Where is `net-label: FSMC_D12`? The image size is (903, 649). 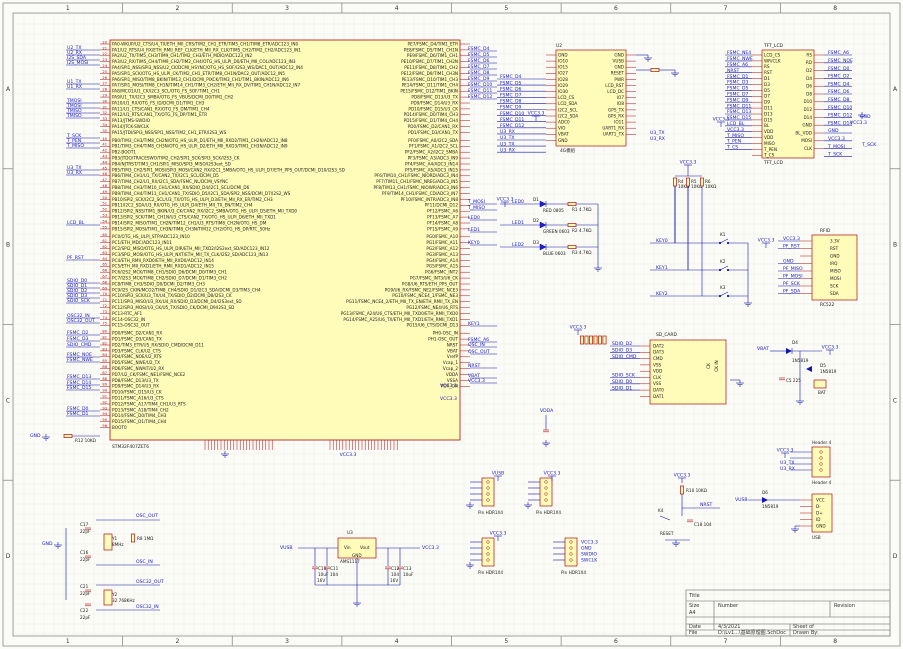
net-label: FSMC_D12 is located at coordinates (480, 97).